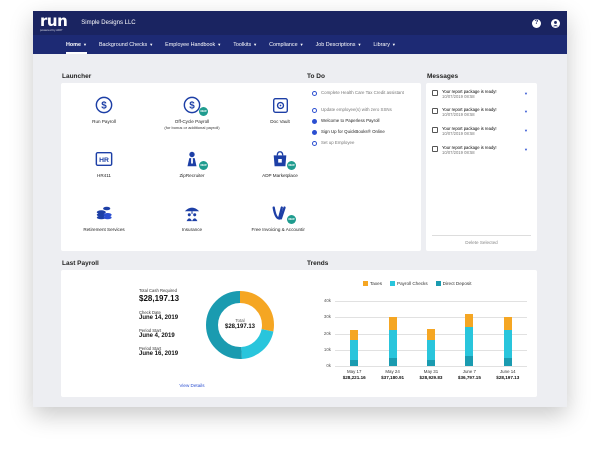 The height and width of the screenshot is (462, 600). I want to click on todo-item: Sign Up for QuickBooks® Online, so click(362, 132).